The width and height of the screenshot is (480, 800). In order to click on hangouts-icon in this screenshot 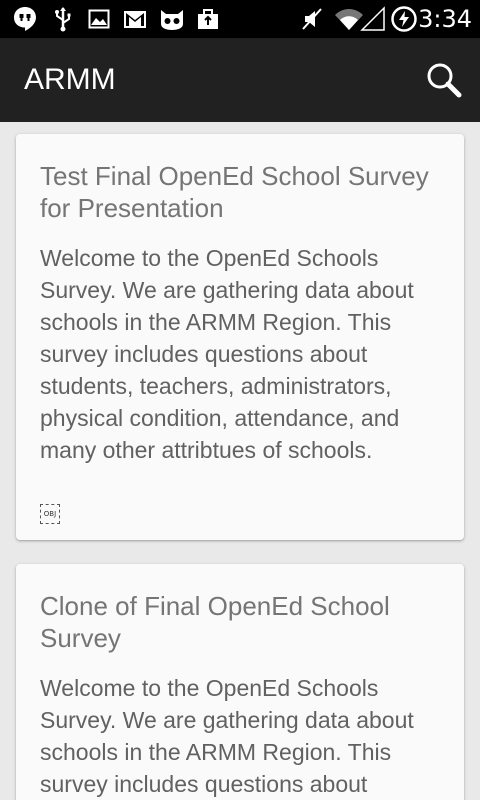, I will do `click(25, 19)`.